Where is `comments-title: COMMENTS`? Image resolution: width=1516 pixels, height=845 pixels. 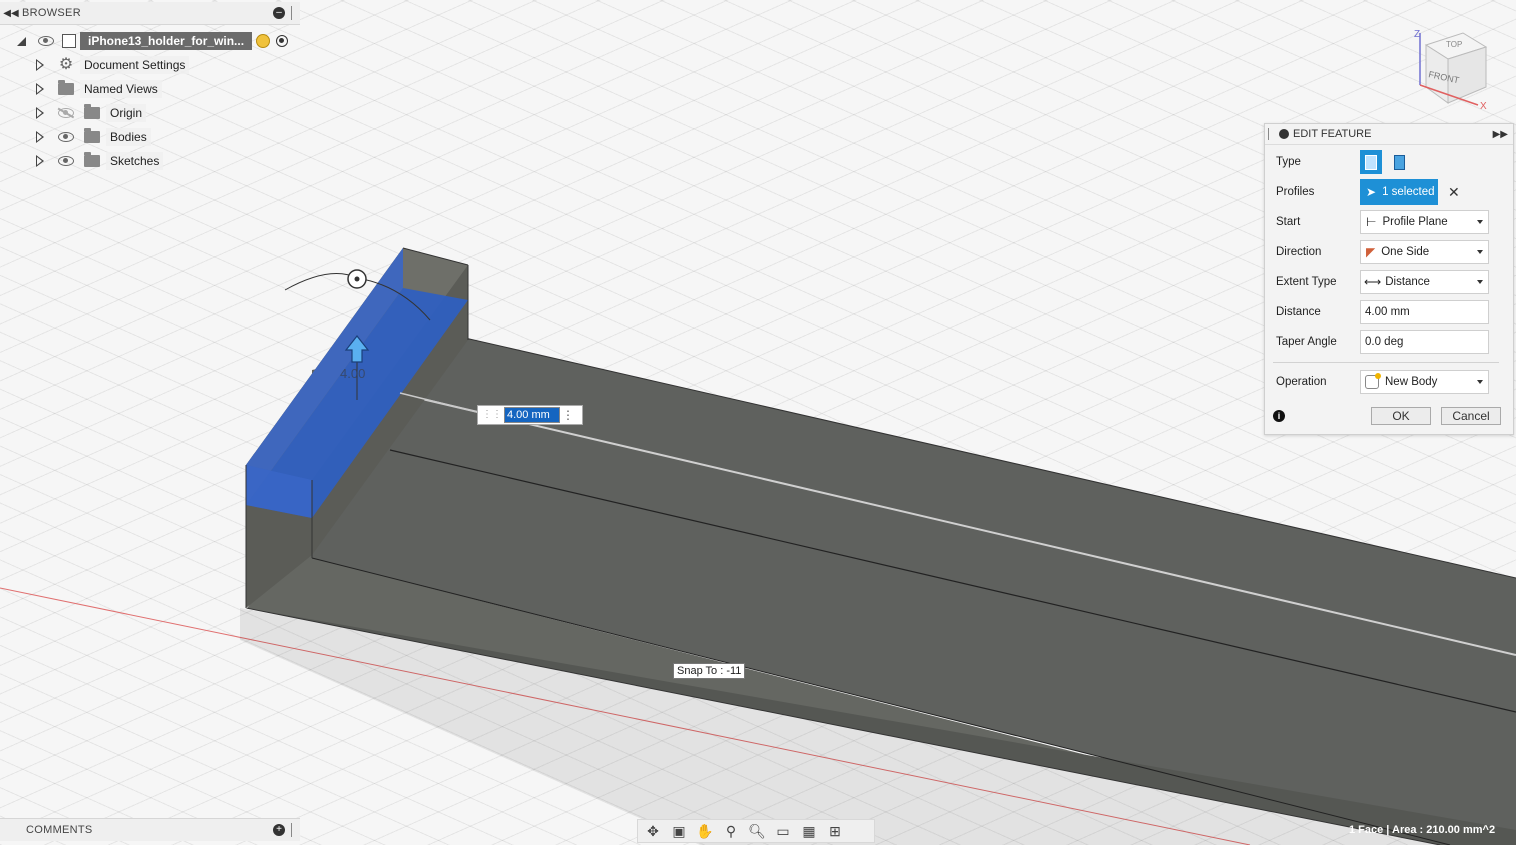
comments-title: COMMENTS is located at coordinates (59, 830).